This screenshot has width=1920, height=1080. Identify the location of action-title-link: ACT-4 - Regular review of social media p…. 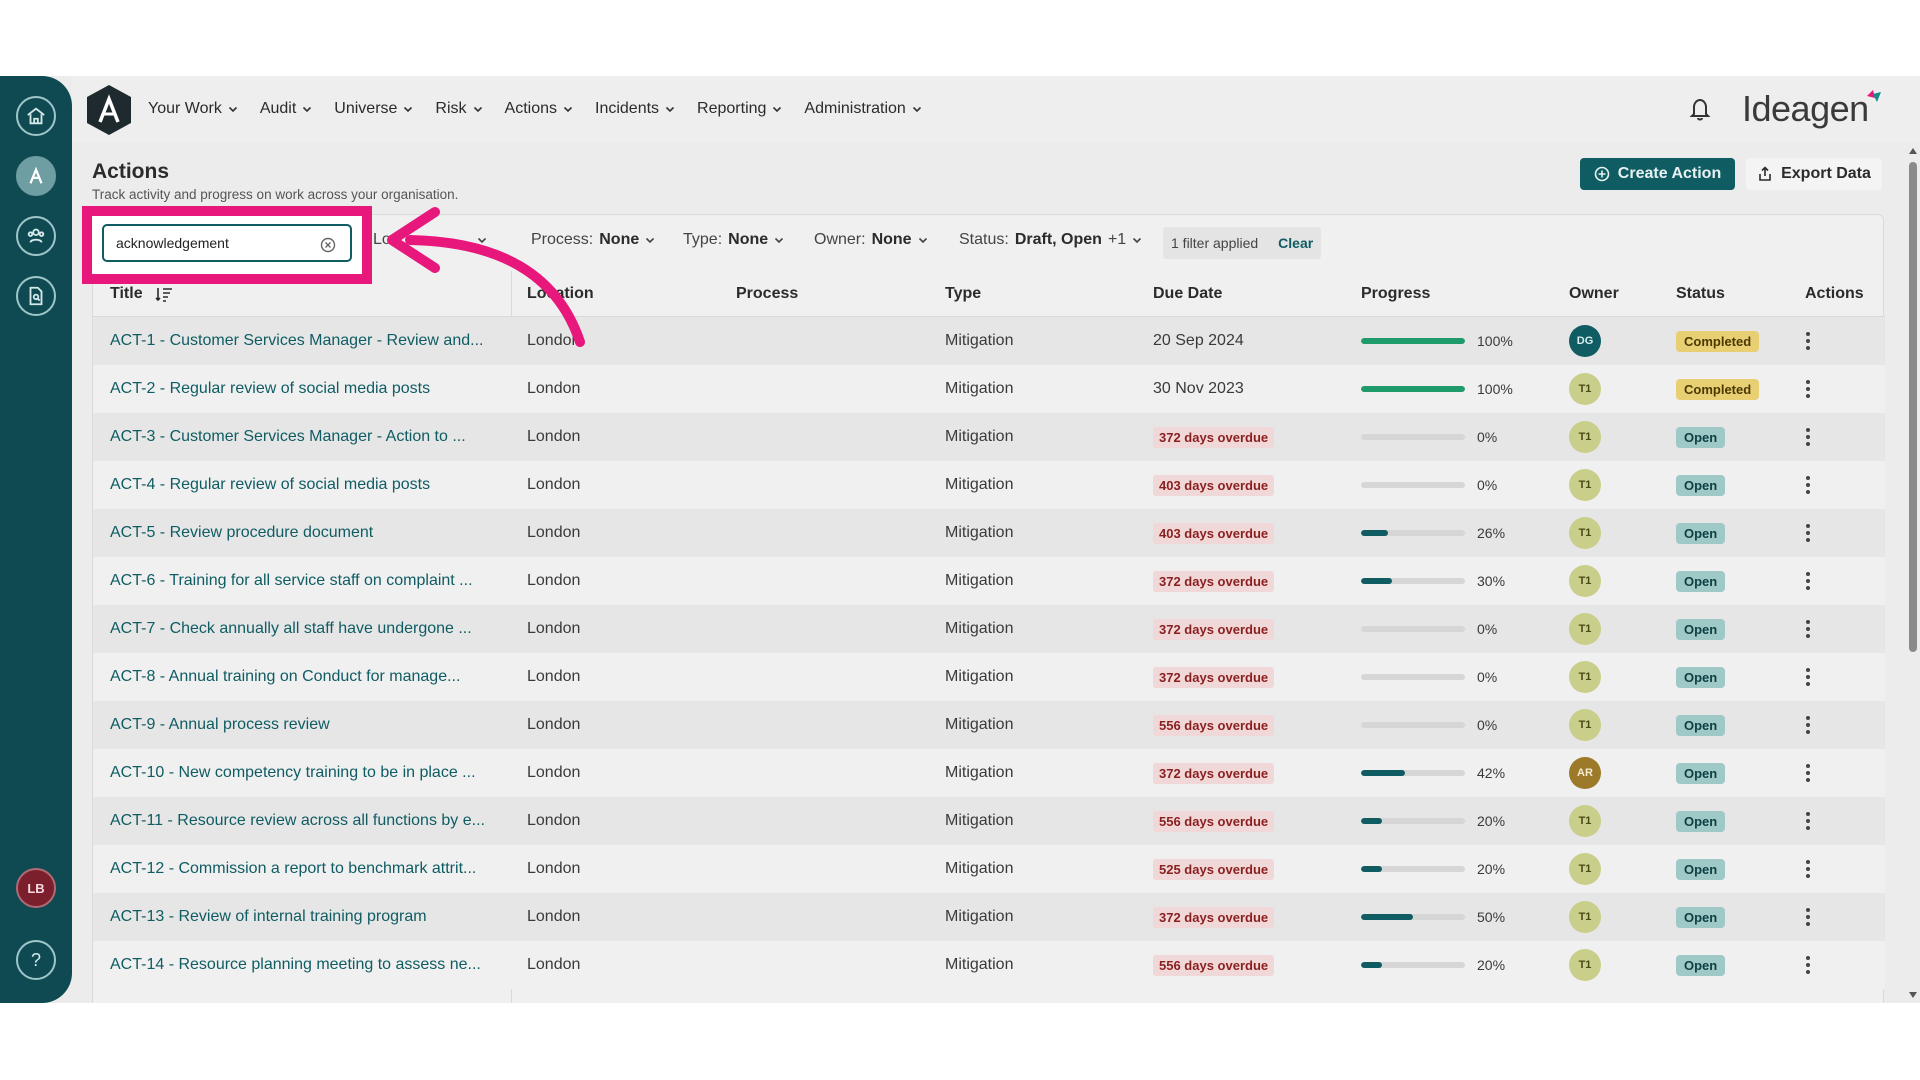
(270, 485).